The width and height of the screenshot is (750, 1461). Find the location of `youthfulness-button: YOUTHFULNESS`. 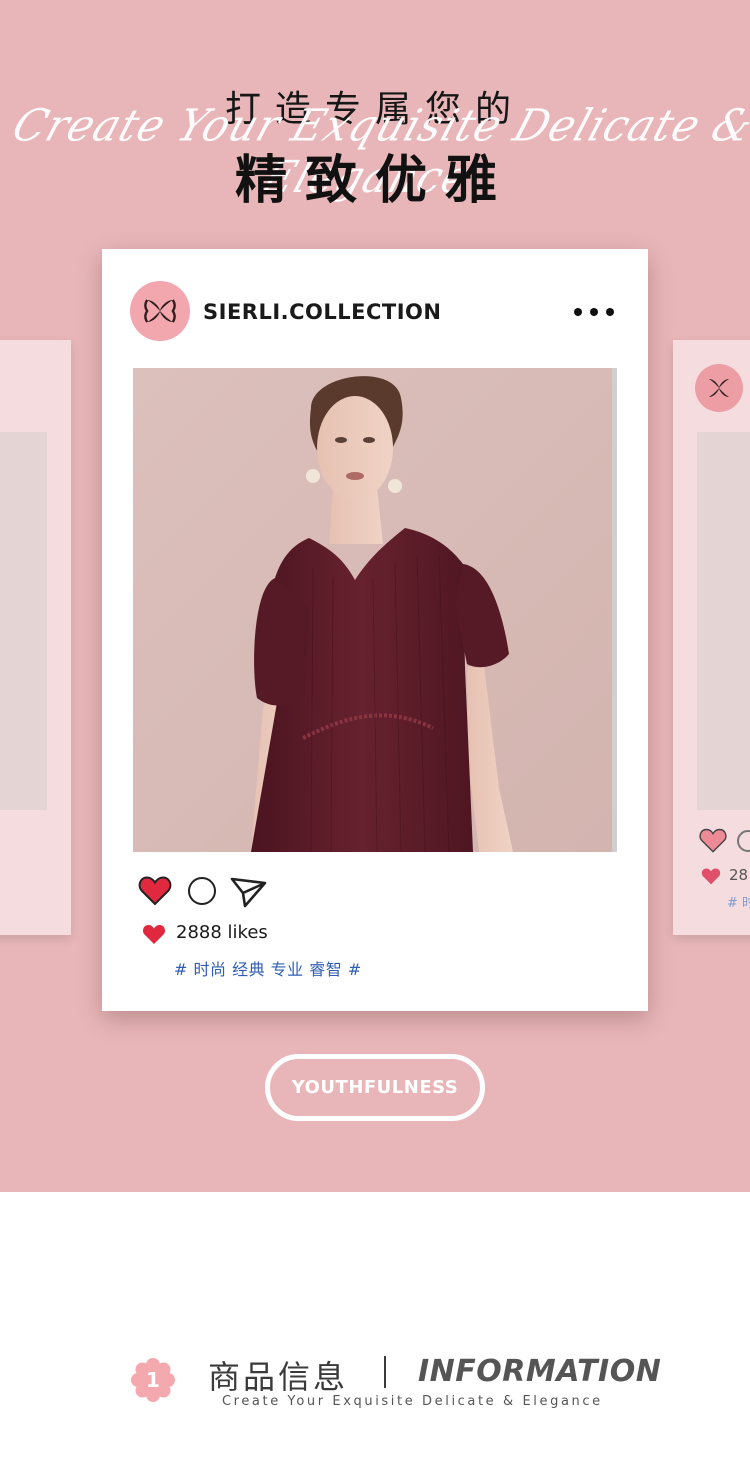

youthfulness-button: YOUTHFULNESS is located at coordinates (375, 1087).